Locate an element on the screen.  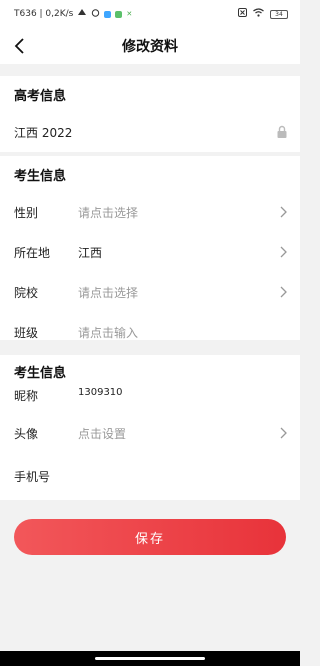
status-left: T636 | 0,2K/s ✕ is located at coordinates (73, 14).